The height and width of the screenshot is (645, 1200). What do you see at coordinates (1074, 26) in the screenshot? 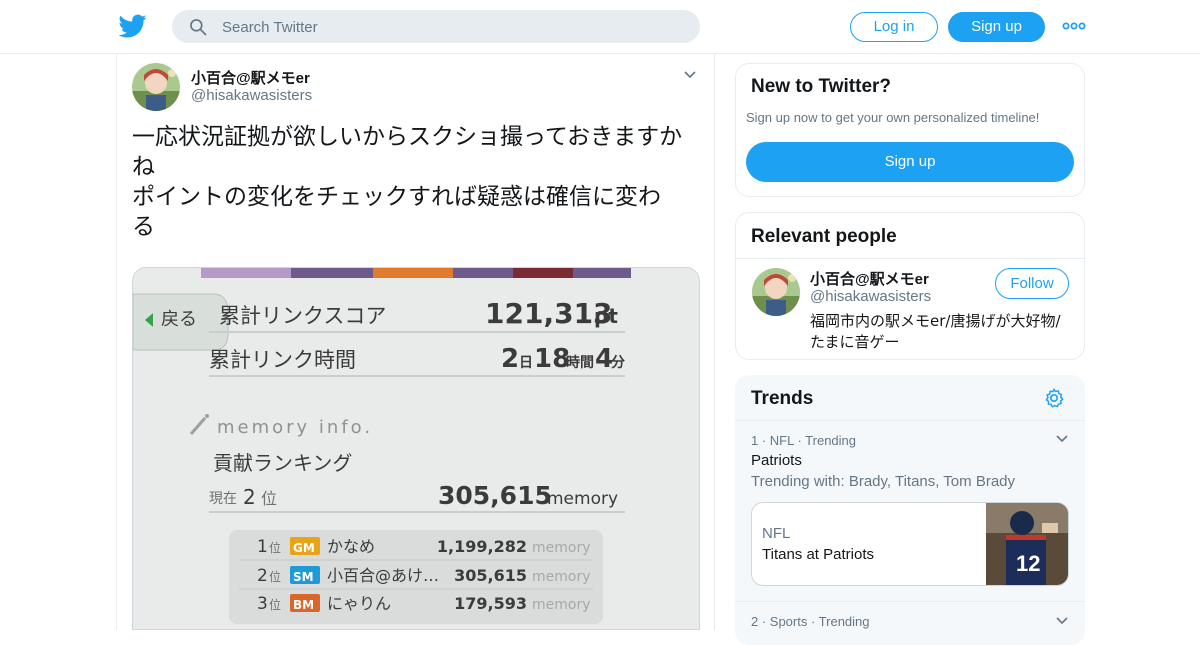
I see `more-dots-icon` at bounding box center [1074, 26].